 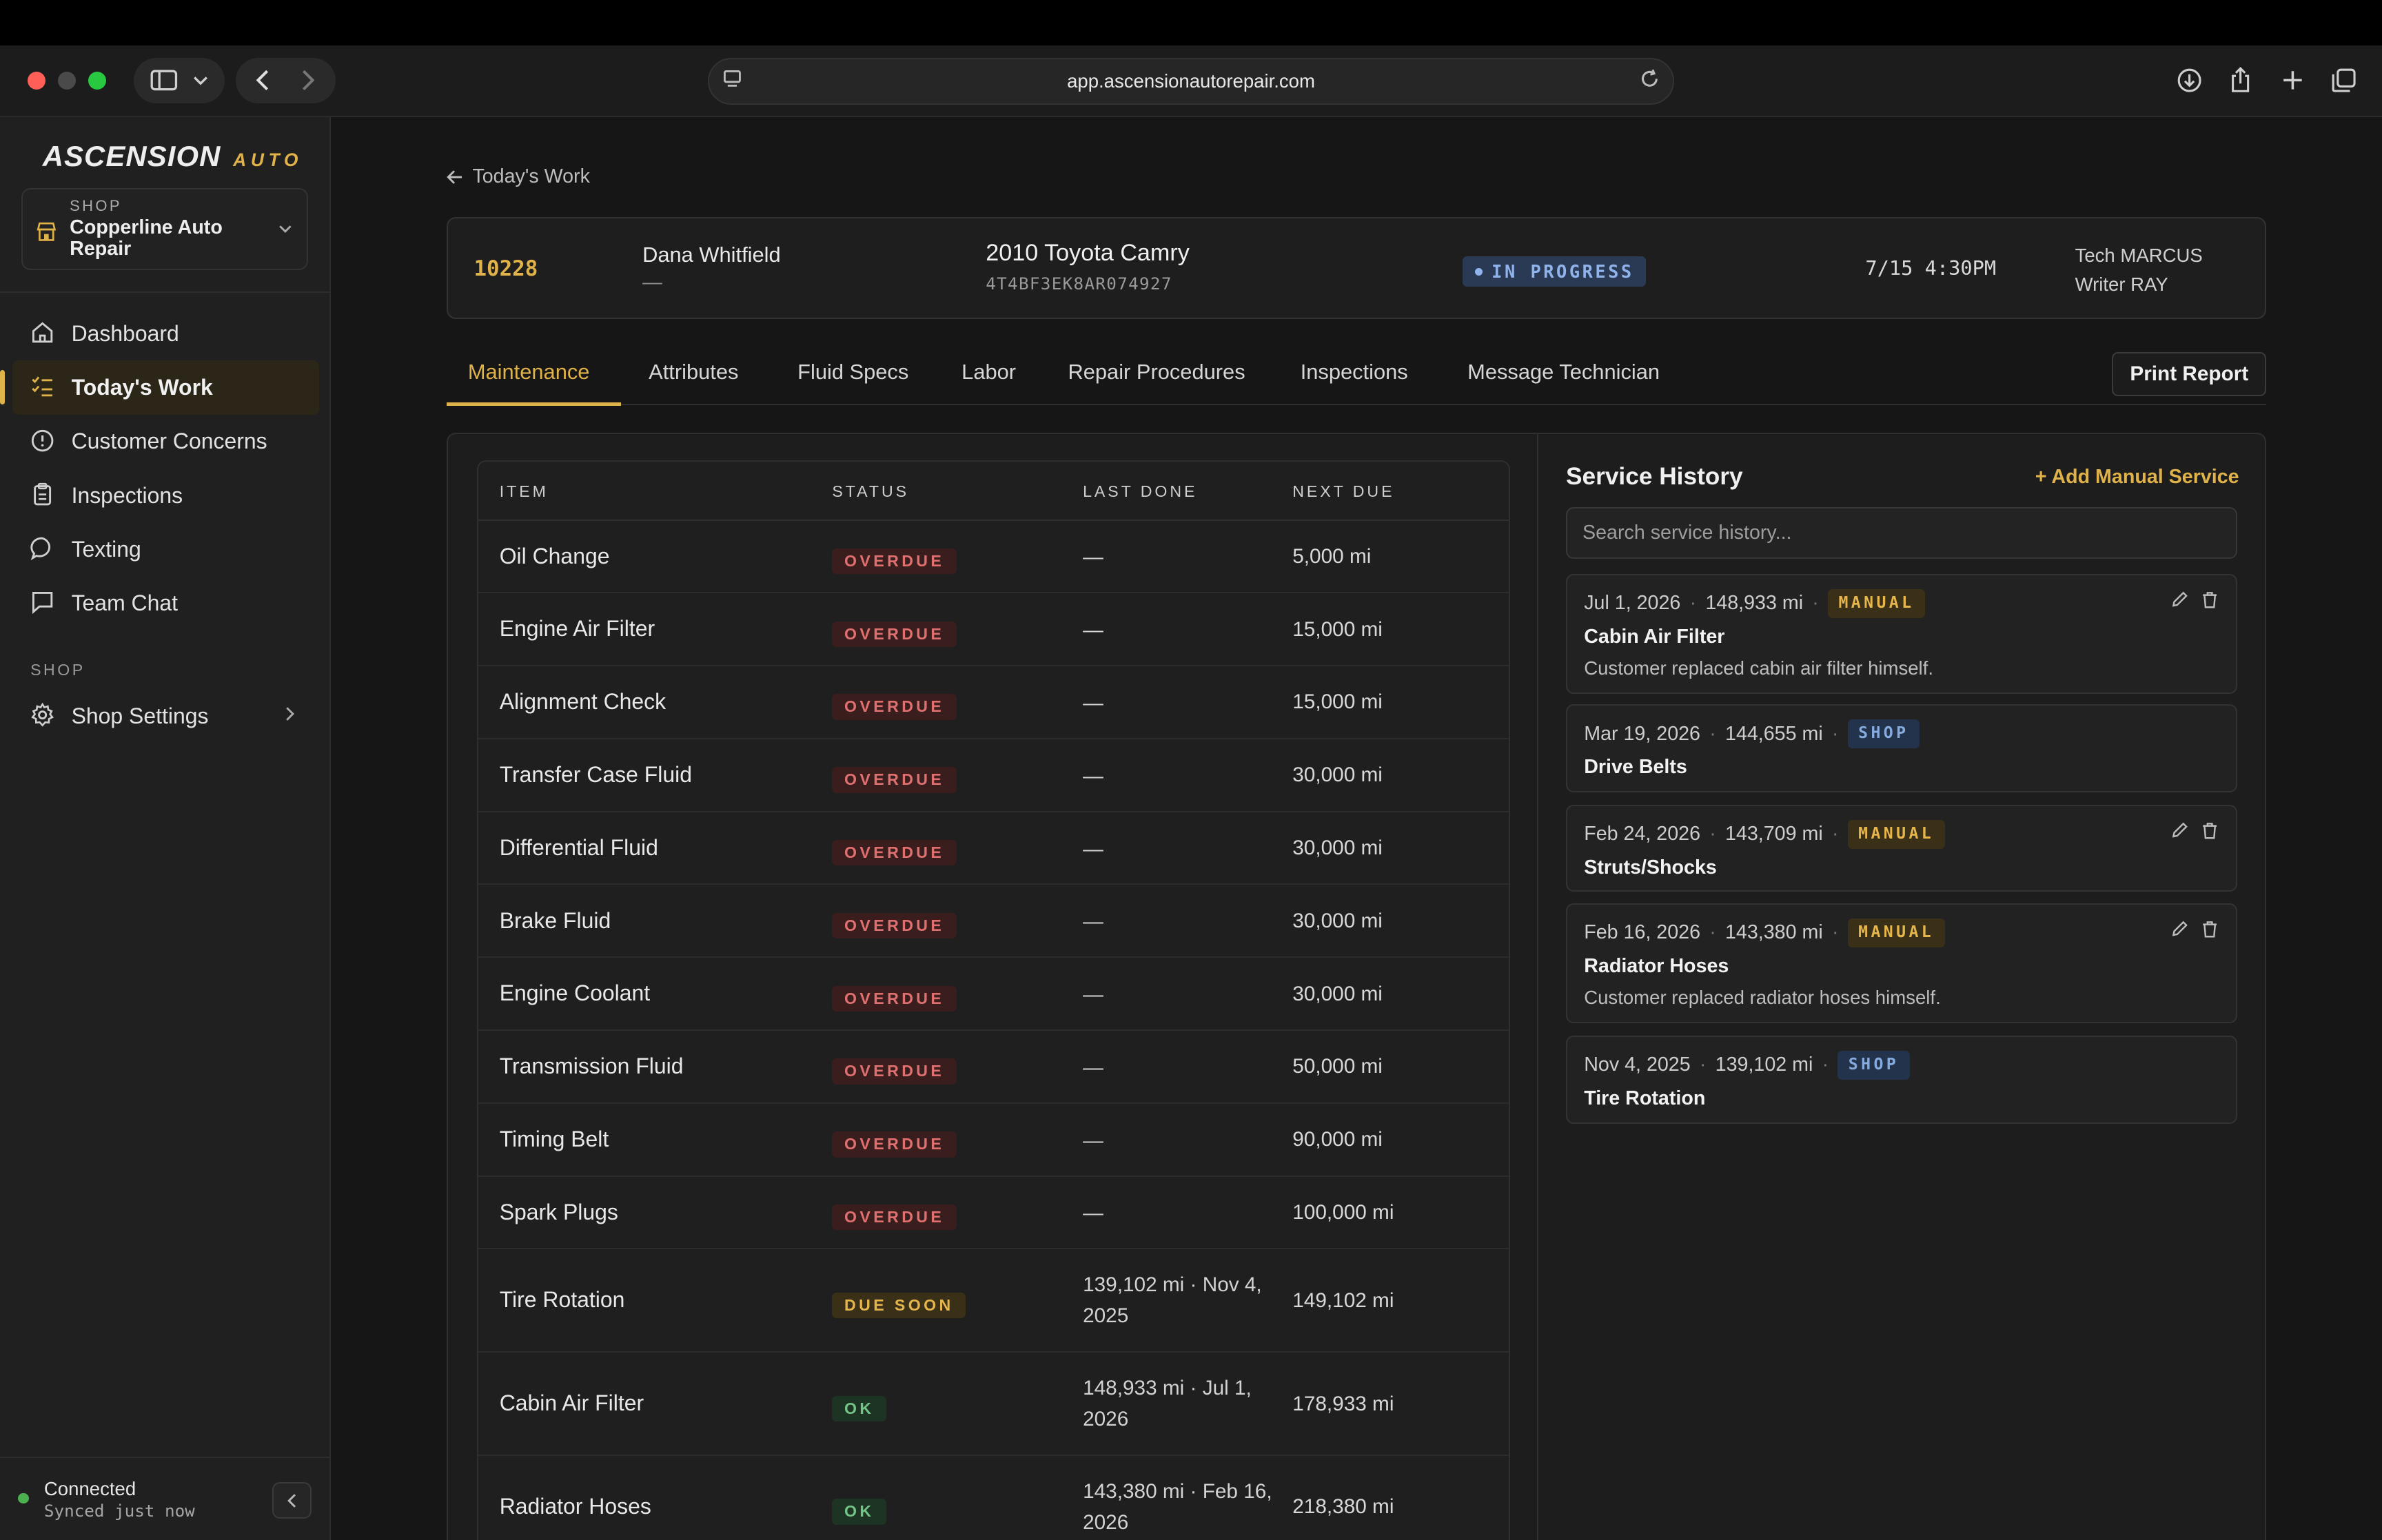 What do you see at coordinates (1754, 603) in the screenshot?
I see `history-mileage: 148,933 mi` at bounding box center [1754, 603].